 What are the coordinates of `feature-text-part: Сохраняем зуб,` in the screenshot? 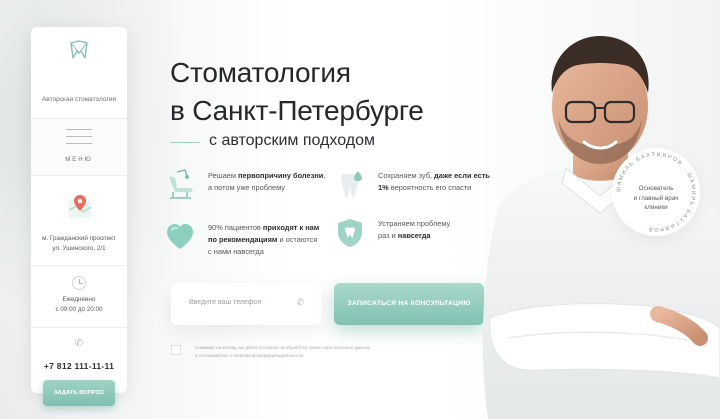 It's located at (406, 175).